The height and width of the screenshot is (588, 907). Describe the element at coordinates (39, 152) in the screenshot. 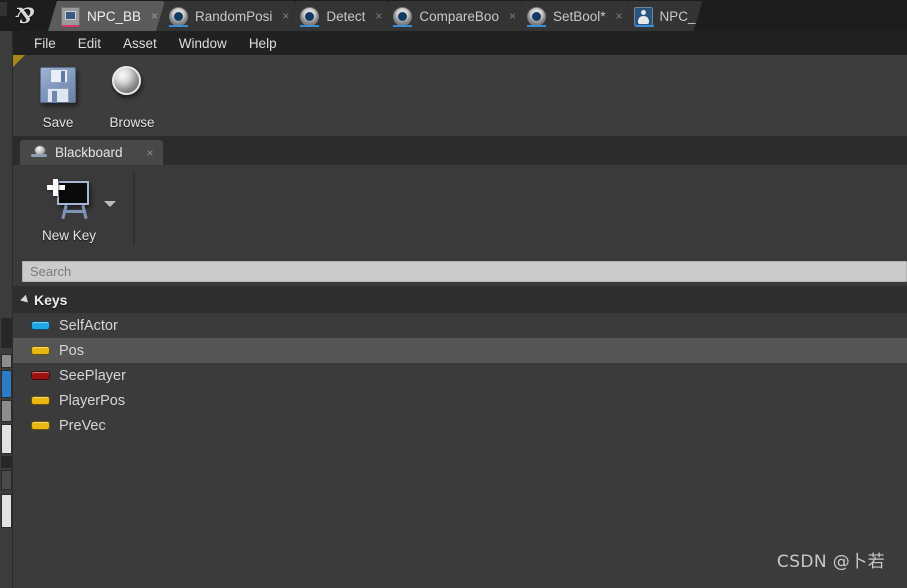

I see `blackboard-panel-icon` at that location.